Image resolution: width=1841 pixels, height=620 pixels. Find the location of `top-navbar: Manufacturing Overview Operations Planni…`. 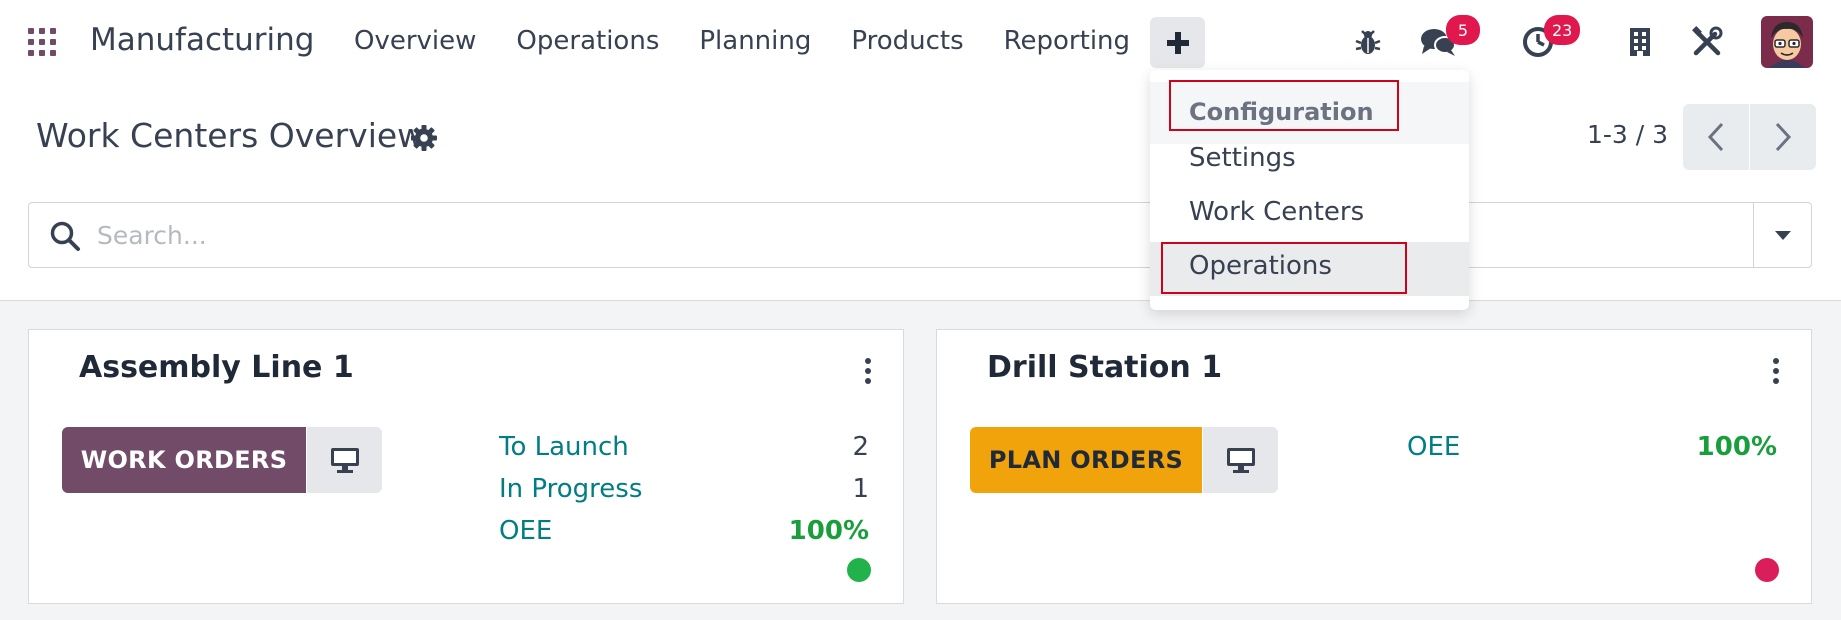

top-navbar: Manufacturing Overview Operations Planni… is located at coordinates (920, 42).